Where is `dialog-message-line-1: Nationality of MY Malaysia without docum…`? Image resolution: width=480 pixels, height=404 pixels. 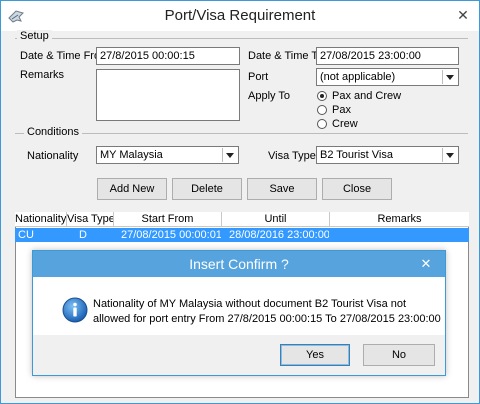
dialog-message-line-1: Nationality of MY Malaysia without docum… is located at coordinates (250, 304).